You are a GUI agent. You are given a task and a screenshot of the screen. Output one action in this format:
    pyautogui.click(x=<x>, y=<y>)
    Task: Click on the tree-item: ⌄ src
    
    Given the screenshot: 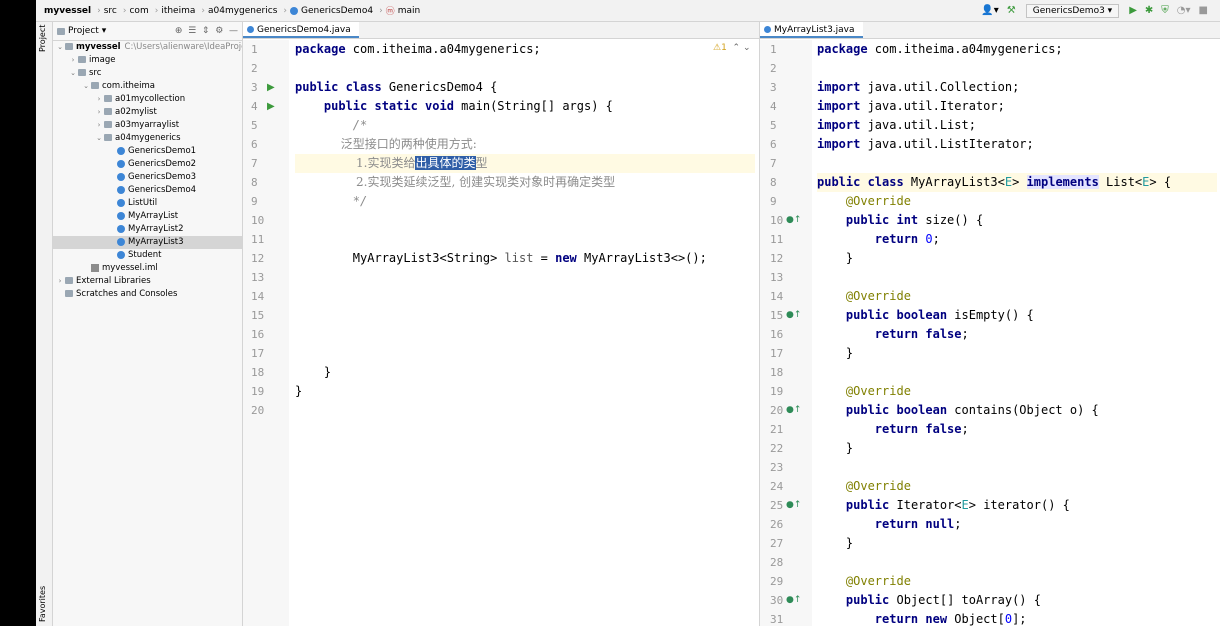 What is the action you would take?
    pyautogui.click(x=147, y=73)
    